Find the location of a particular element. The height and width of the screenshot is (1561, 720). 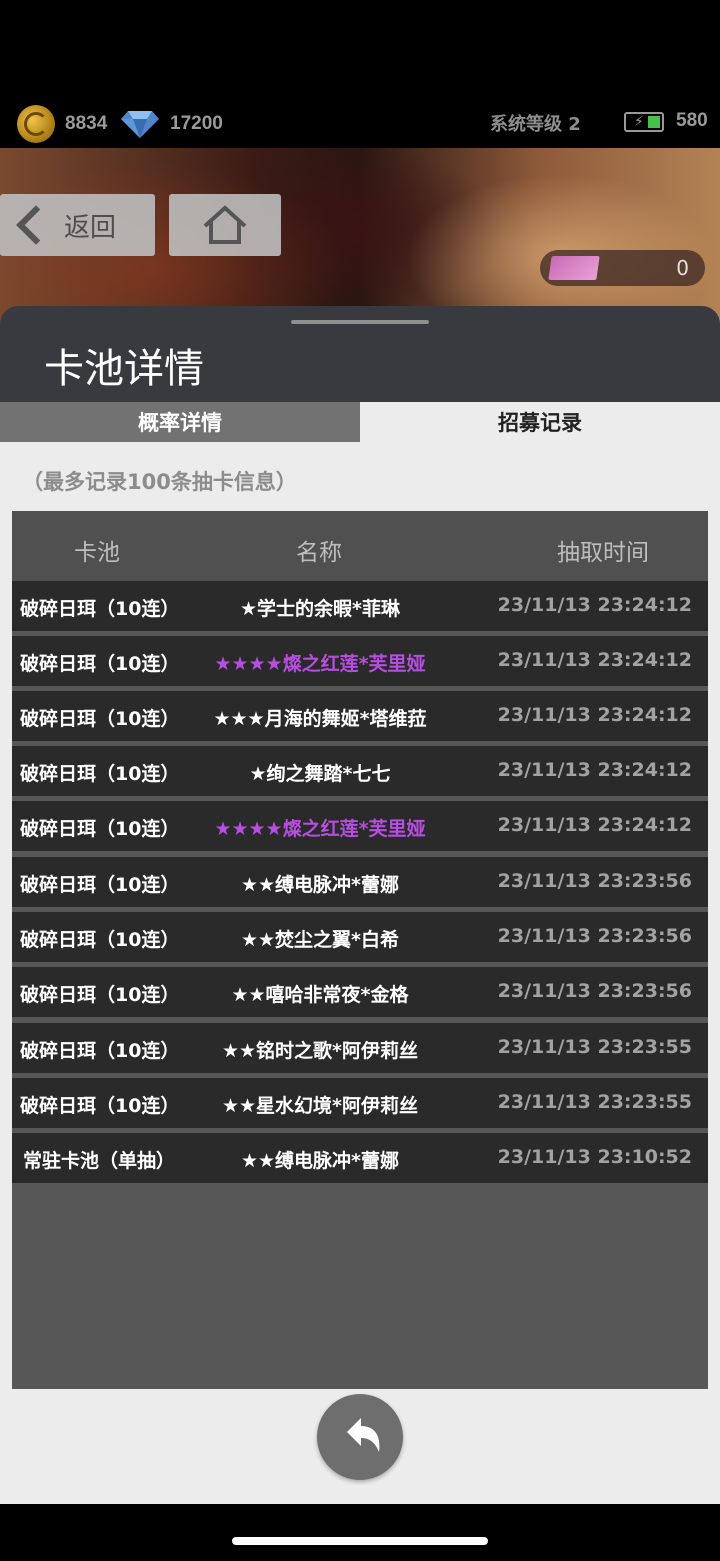

undo-icon is located at coordinates (363, 1435).